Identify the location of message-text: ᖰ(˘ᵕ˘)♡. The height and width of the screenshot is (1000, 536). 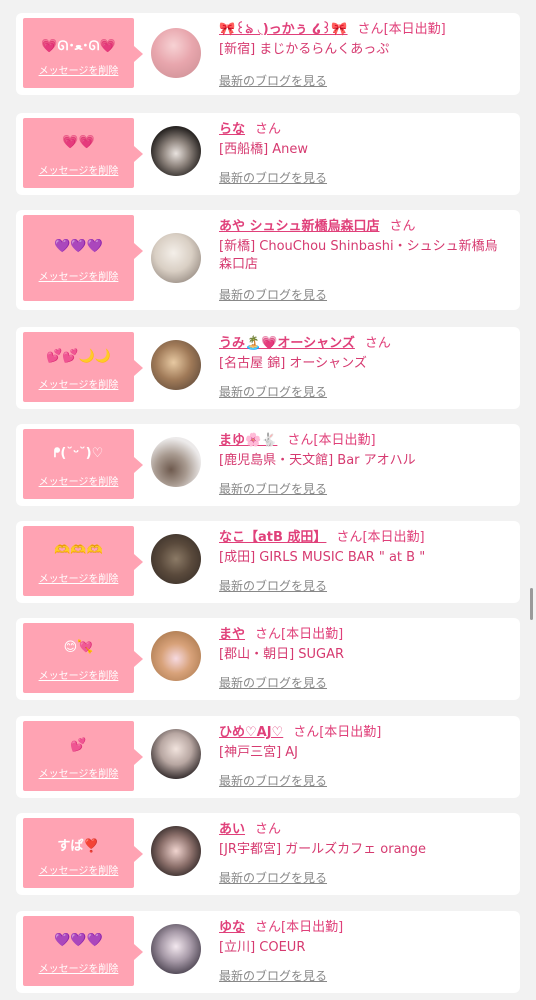
(78, 453).